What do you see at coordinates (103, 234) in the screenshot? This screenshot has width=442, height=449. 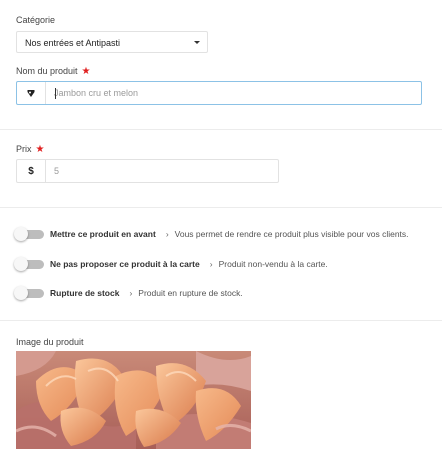 I see `toggle-label: Mettre ce produit en avant` at bounding box center [103, 234].